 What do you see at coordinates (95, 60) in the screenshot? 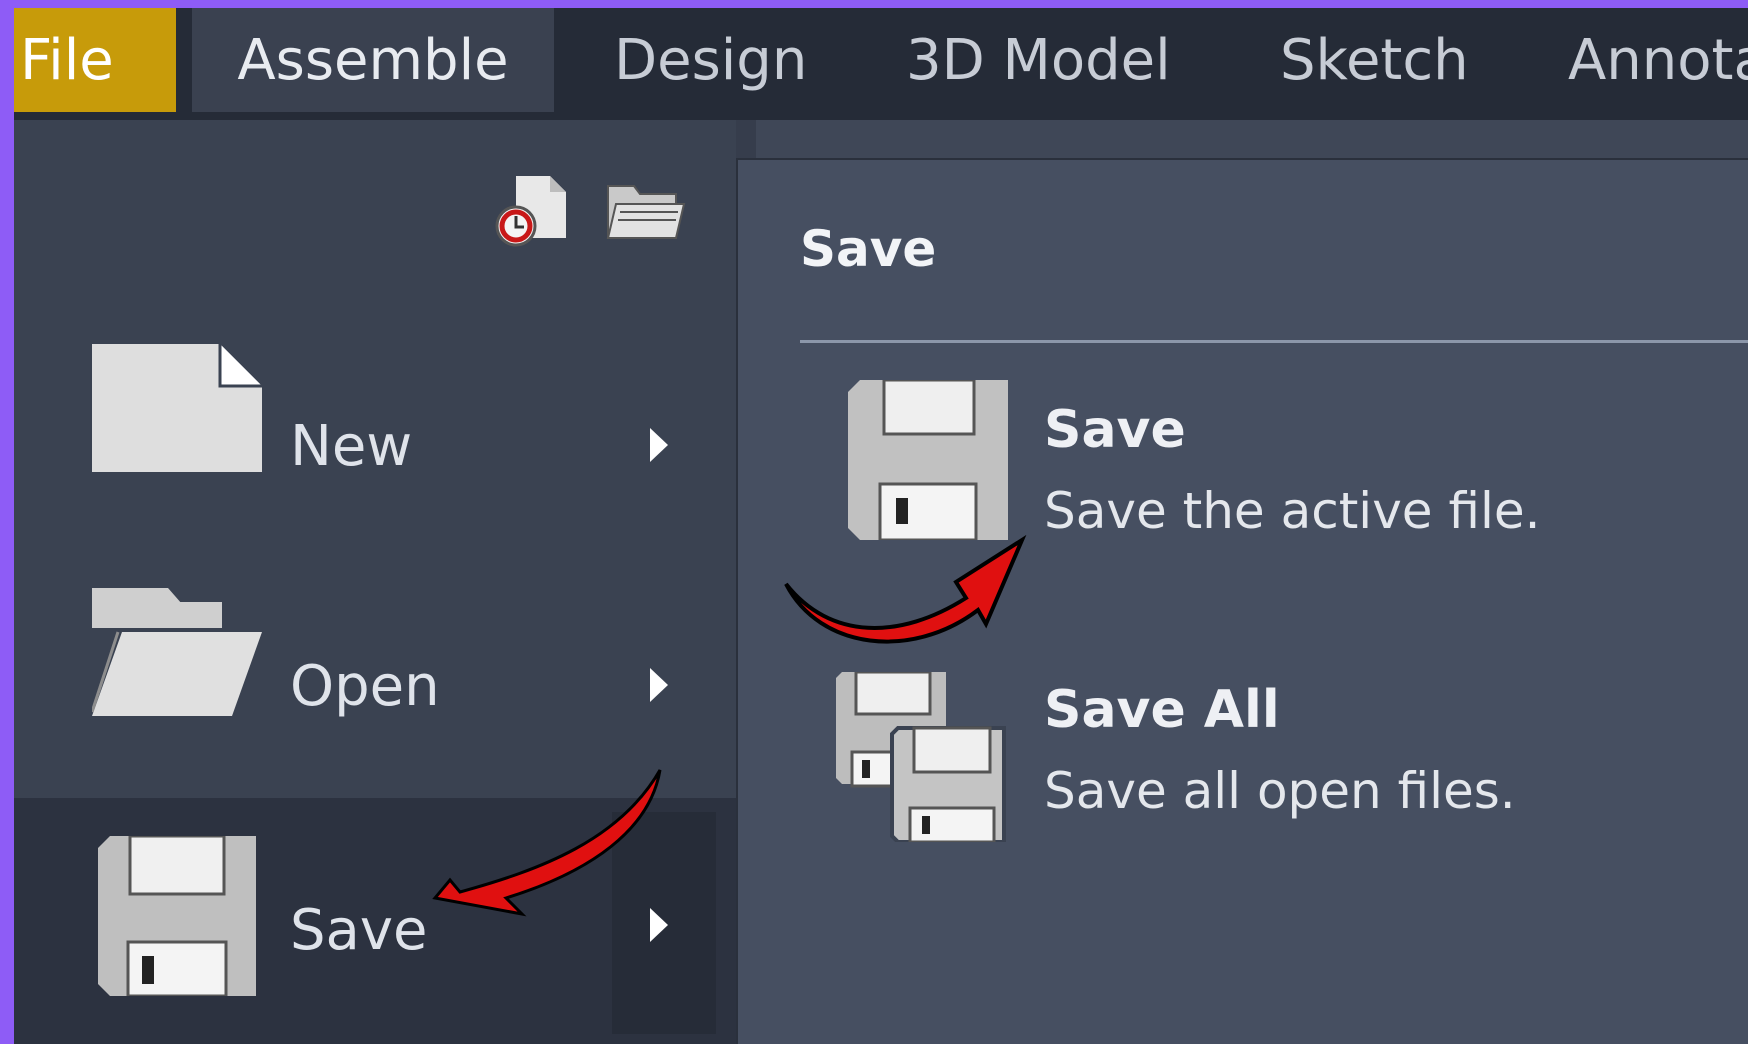
I see `tab-file: File` at bounding box center [95, 60].